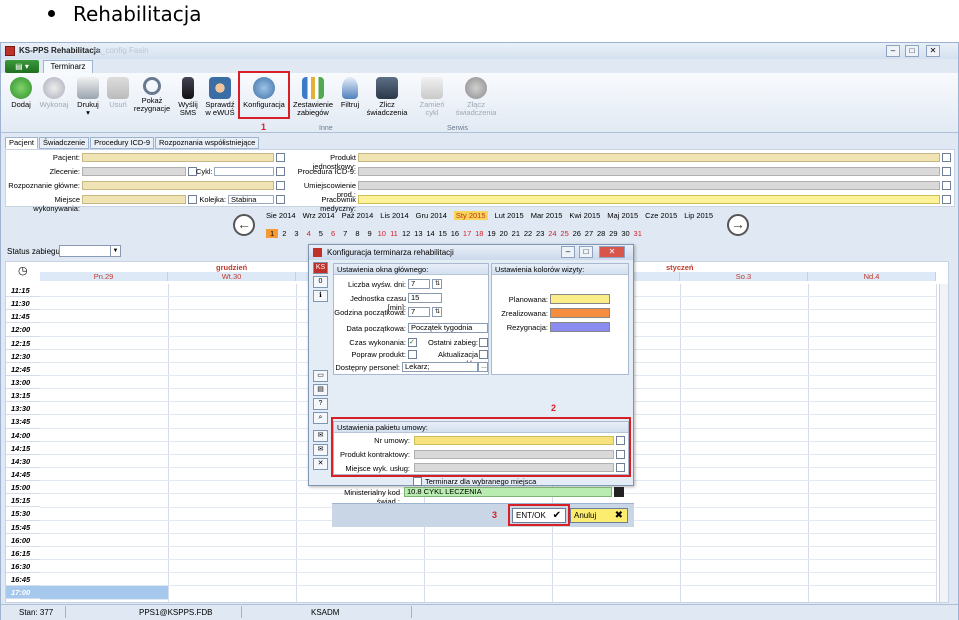 The height and width of the screenshot is (620, 959). Describe the element at coordinates (933, 51) in the screenshot. I see `close-button: ✕` at that location.